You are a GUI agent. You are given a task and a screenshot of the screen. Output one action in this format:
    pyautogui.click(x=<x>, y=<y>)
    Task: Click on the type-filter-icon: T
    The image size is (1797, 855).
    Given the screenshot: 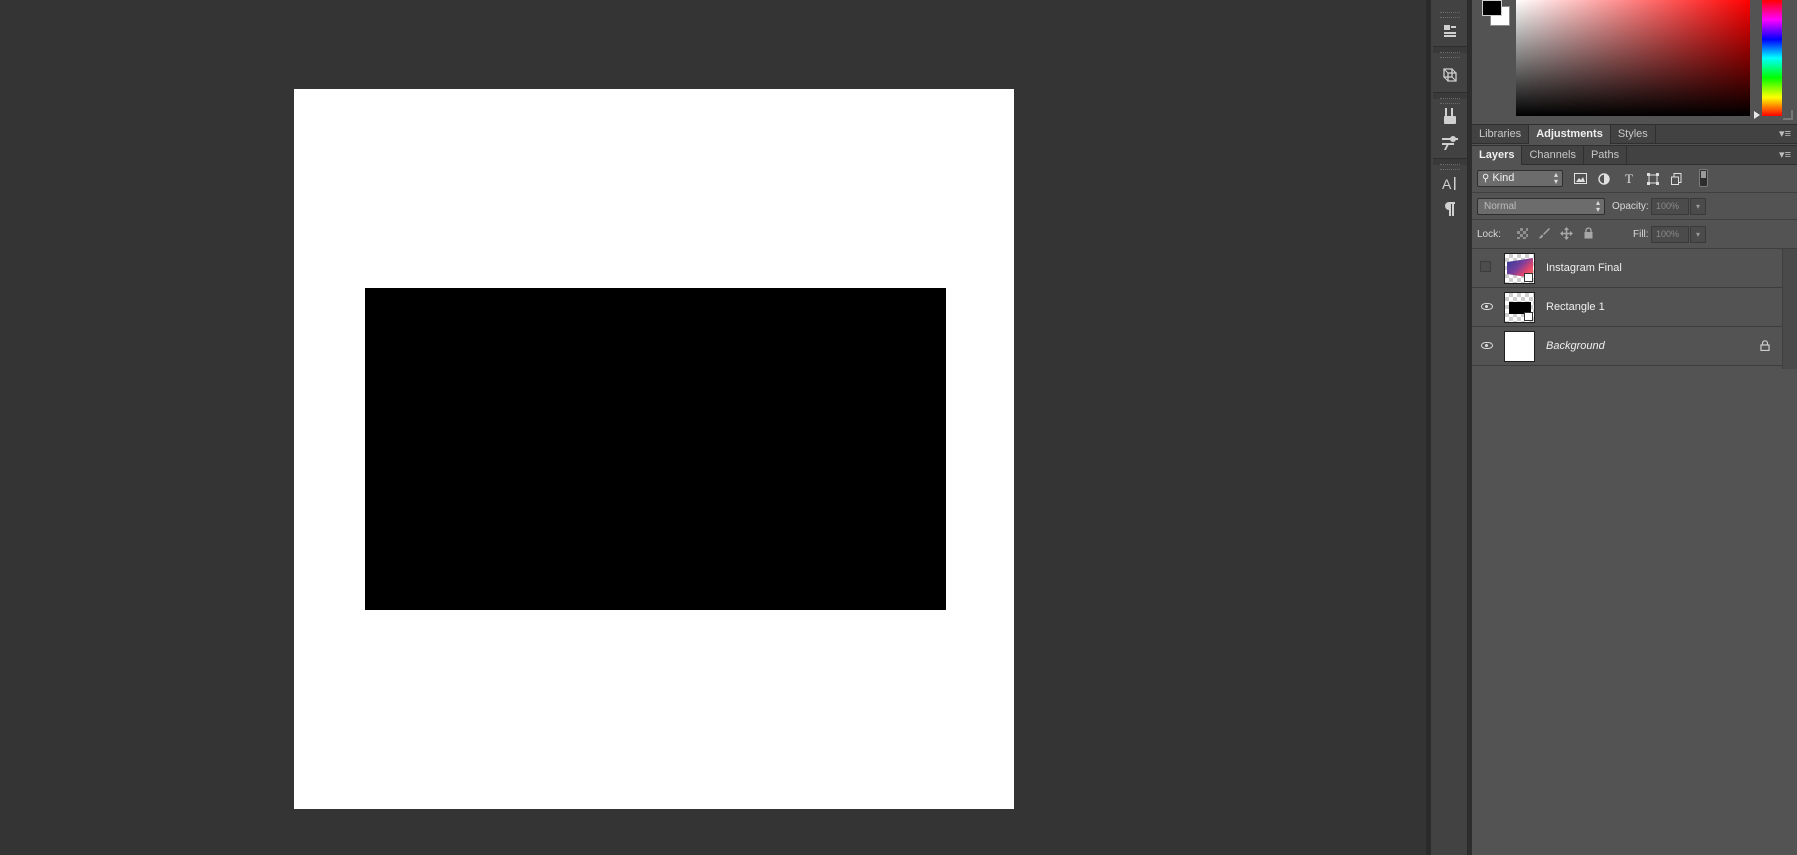 What is the action you would take?
    pyautogui.click(x=1629, y=178)
    